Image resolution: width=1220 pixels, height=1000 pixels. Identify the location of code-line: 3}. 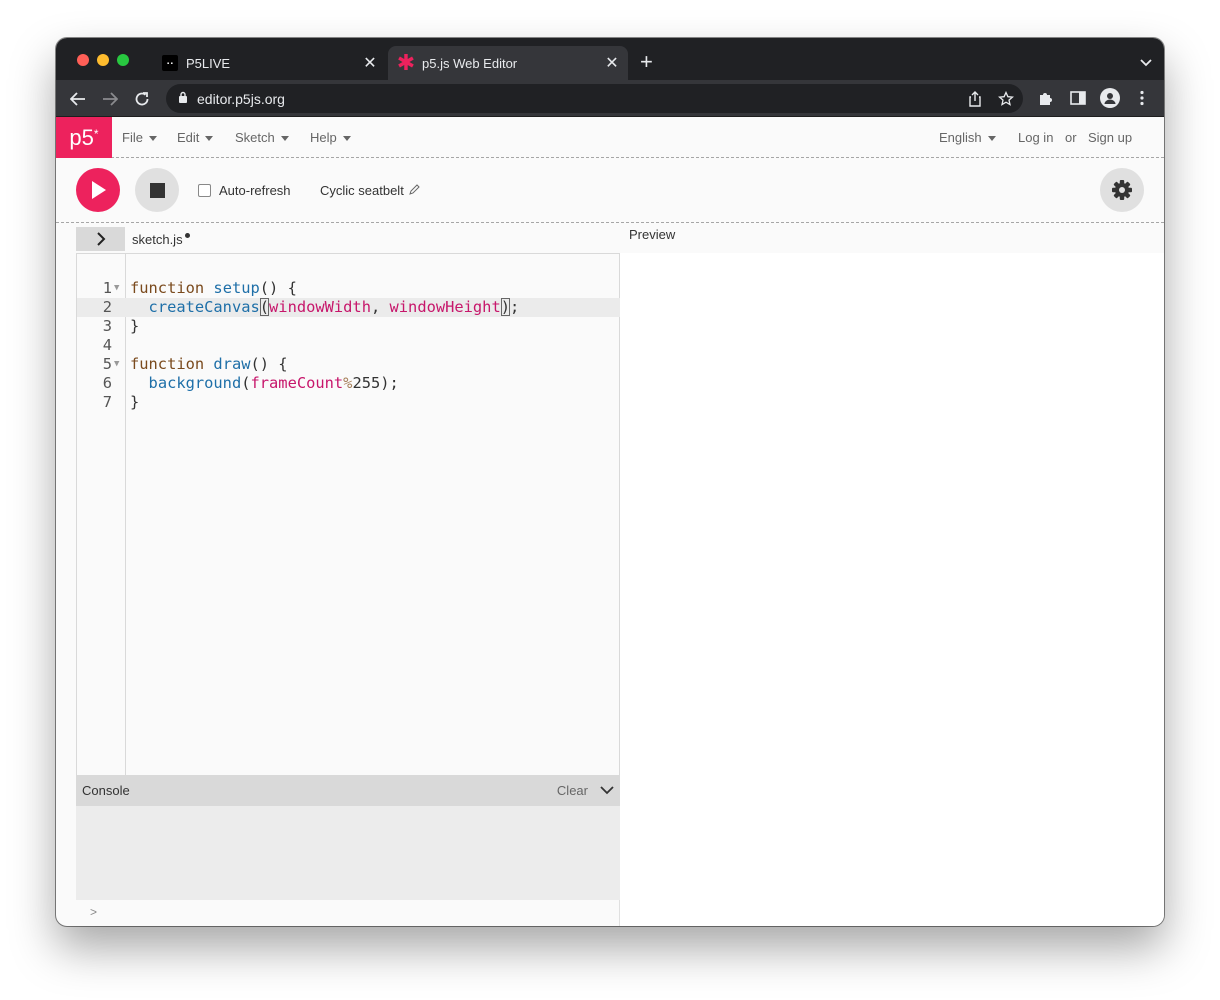
(348, 326).